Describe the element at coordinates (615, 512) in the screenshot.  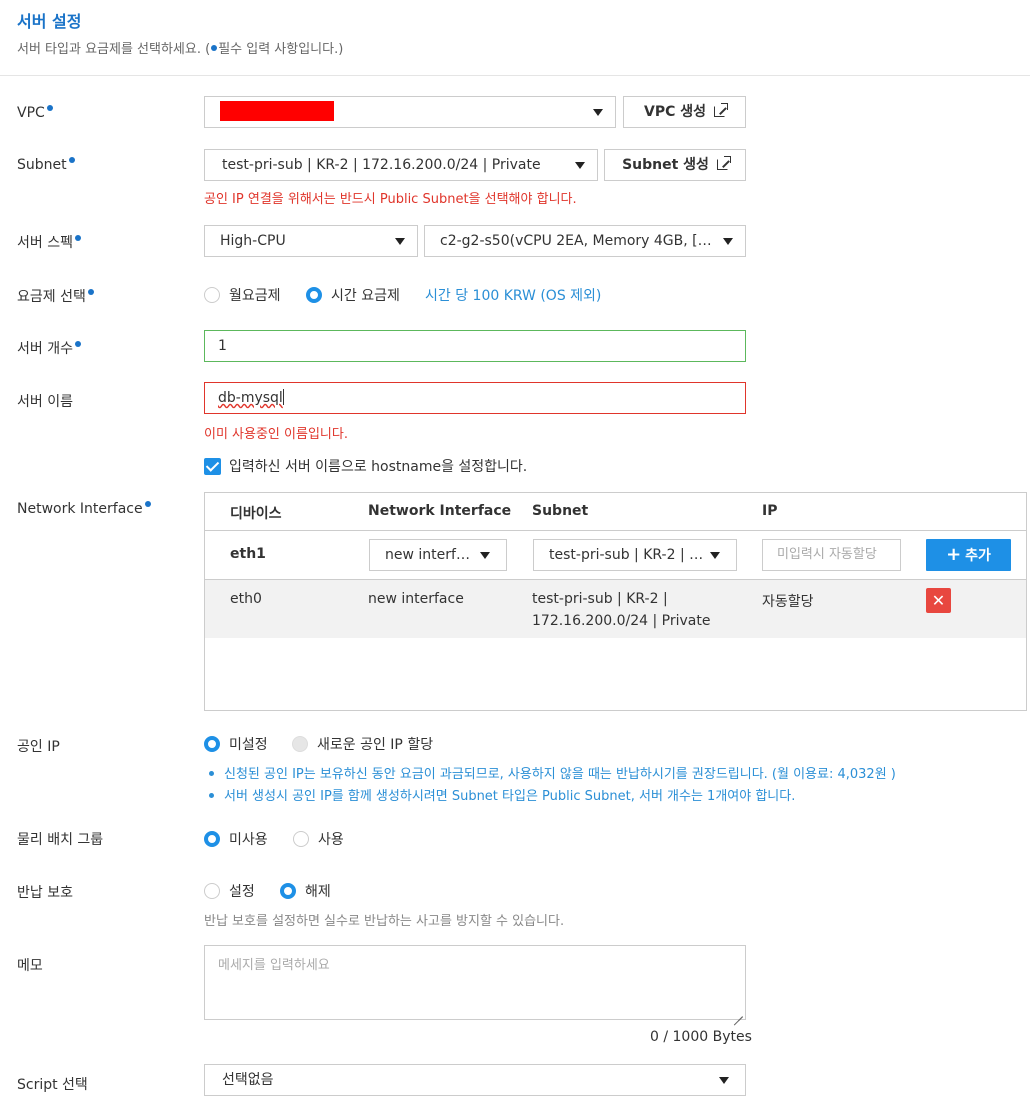
I see `table-header: 디바이스 Network Interface Subnet IP` at that location.